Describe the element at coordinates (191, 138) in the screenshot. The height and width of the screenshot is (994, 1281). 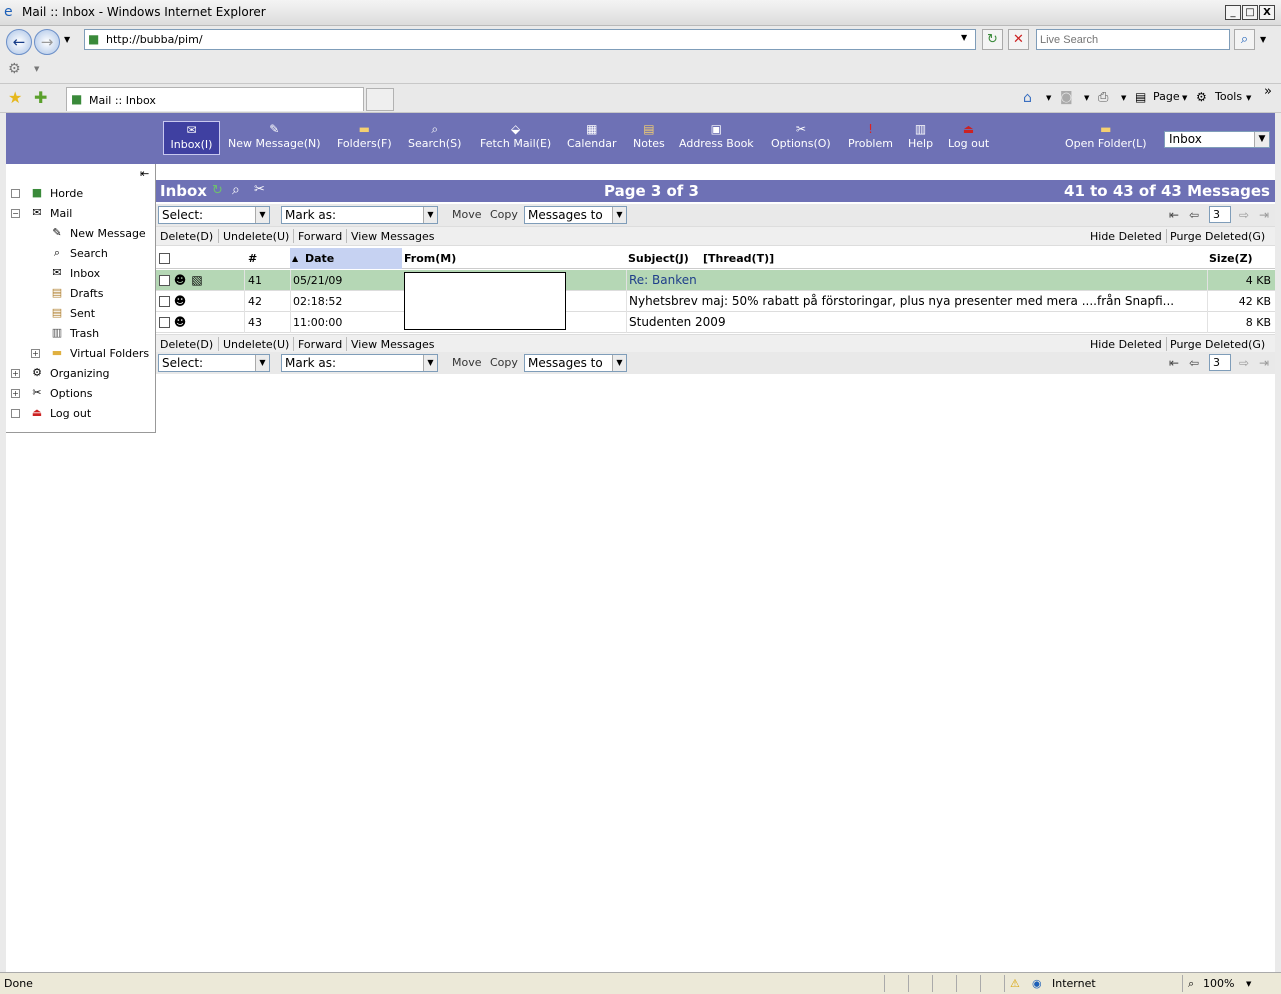
I see `menu-inbox-button: ✉ Inbox(I)` at that location.